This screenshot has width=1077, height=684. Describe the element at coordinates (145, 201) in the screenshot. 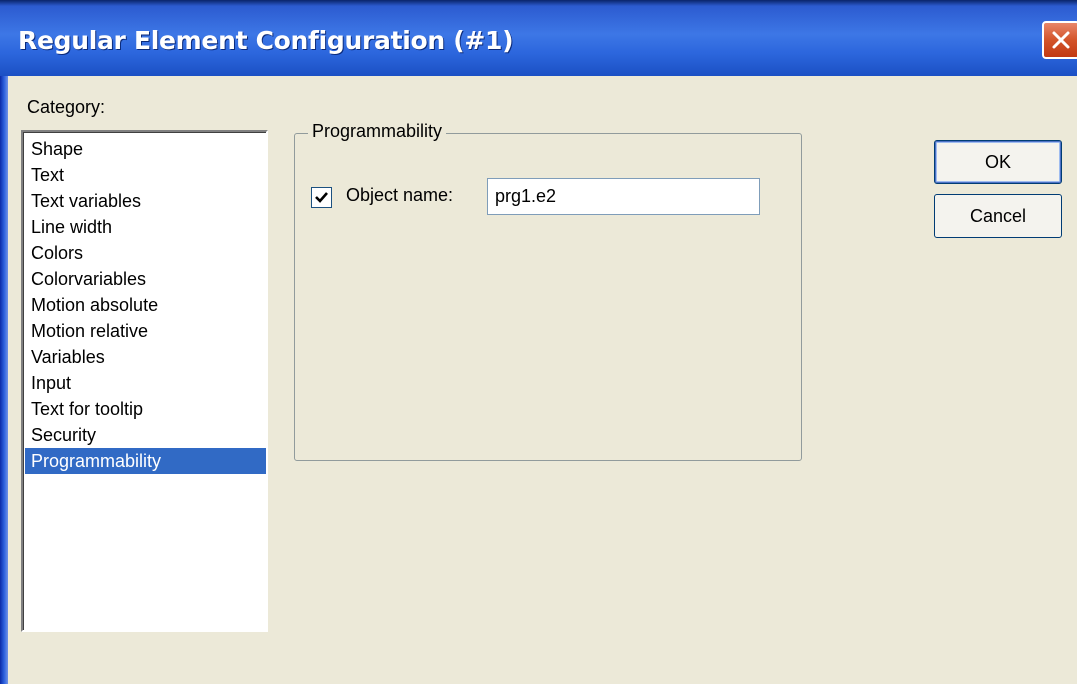

I see `category-item-text-variables: Text variables` at that location.